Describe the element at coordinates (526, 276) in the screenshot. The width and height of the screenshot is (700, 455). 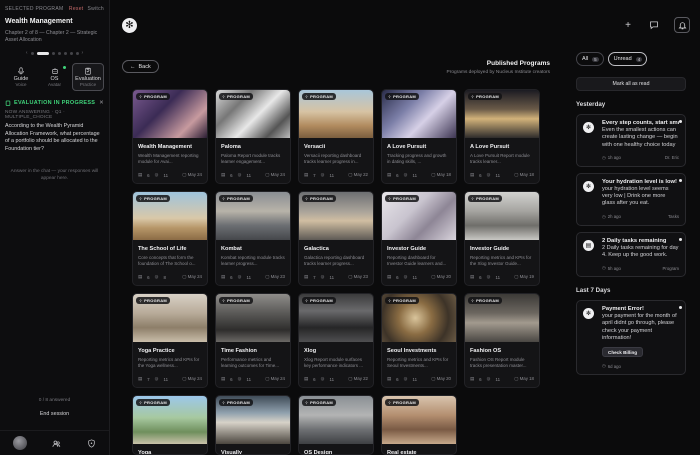
I see `program-date-text: May 19` at that location.